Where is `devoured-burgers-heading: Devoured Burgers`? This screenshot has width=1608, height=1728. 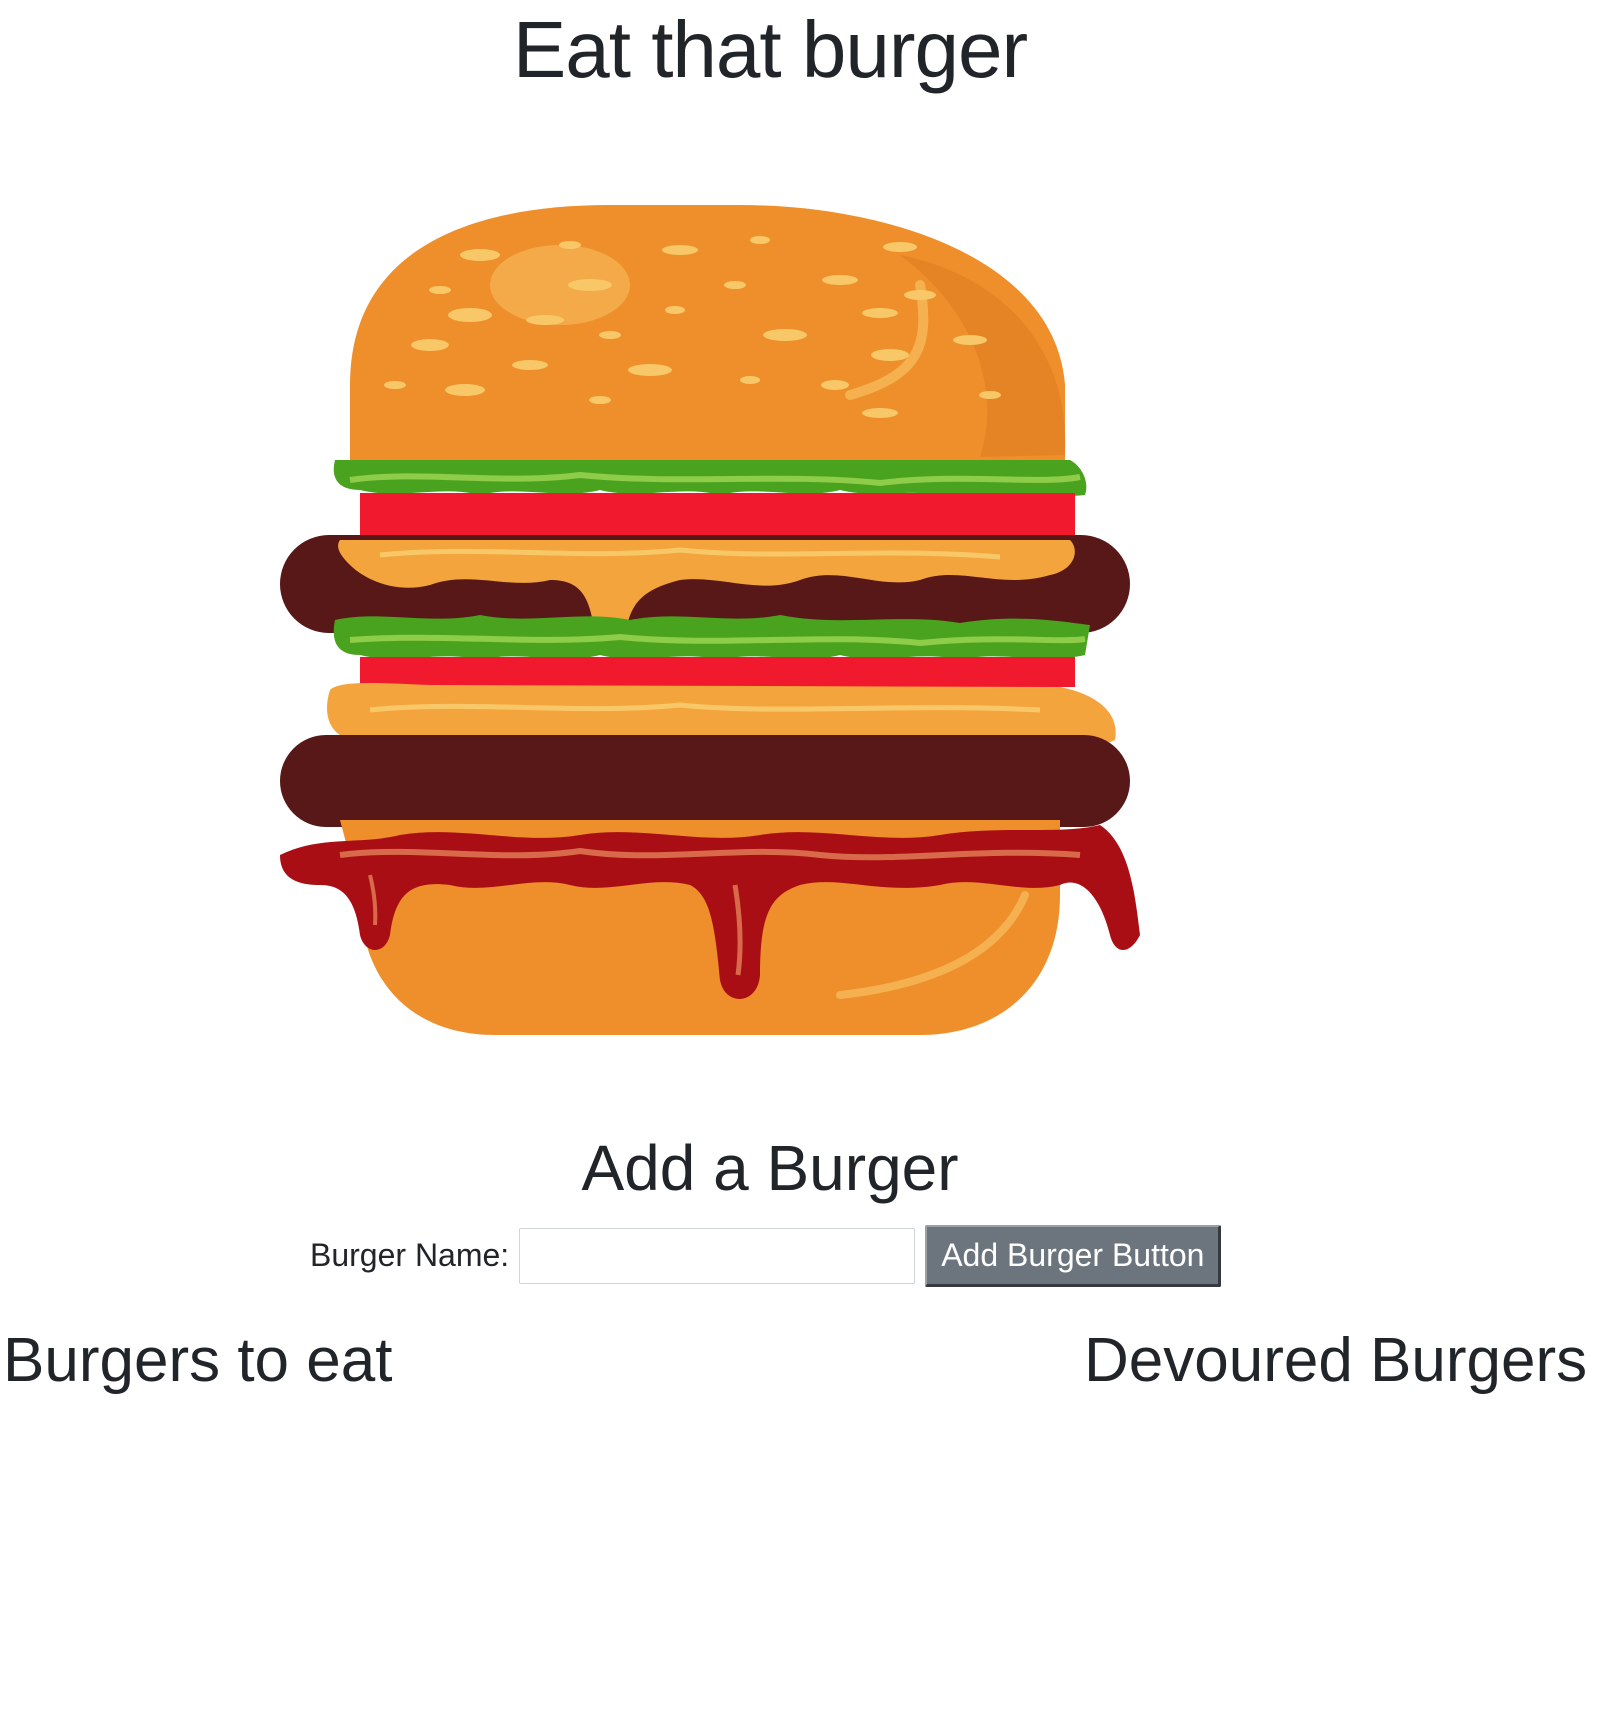 devoured-burgers-heading: Devoured Burgers is located at coordinates (1336, 1360).